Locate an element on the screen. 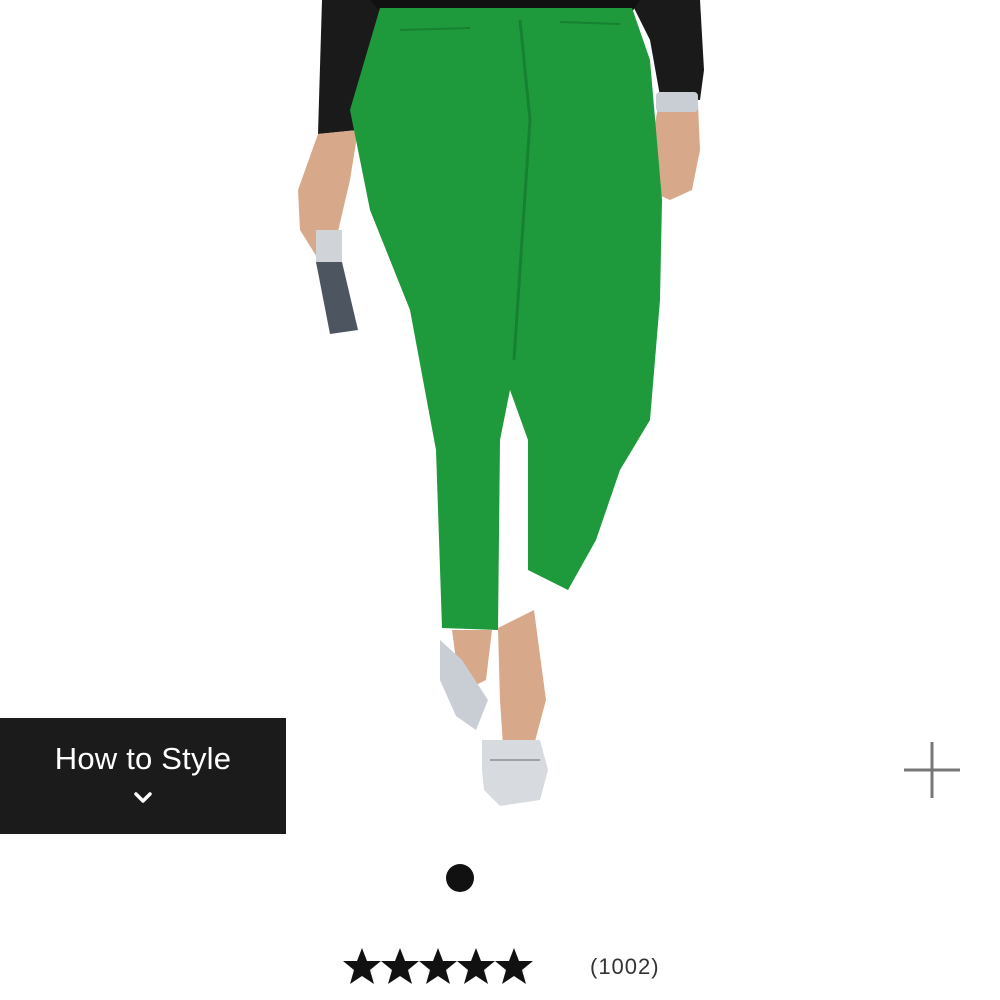  carousel-dot-active is located at coordinates (460, 878).